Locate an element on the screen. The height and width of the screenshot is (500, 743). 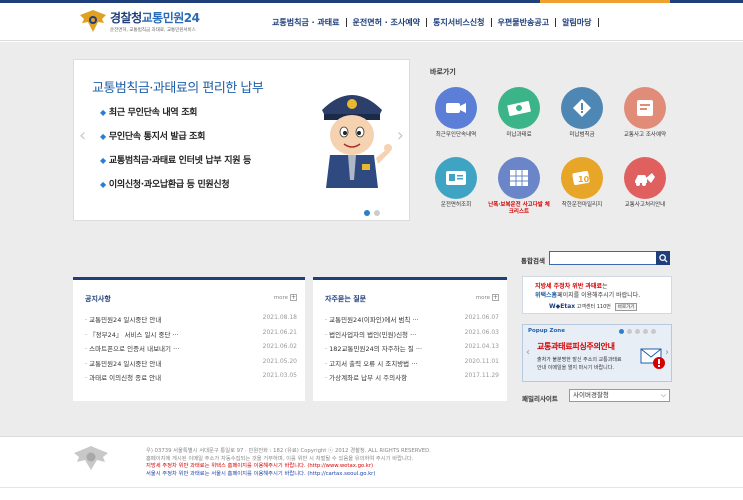
list-item: 가상계좌로 납부 시 주의사항2017.11.29 is located at coordinates (412, 379).